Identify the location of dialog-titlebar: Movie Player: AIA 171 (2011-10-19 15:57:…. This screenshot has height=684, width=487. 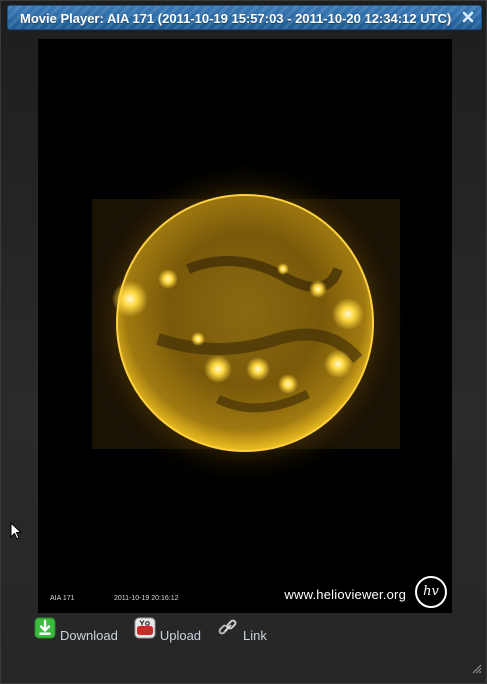
(244, 17).